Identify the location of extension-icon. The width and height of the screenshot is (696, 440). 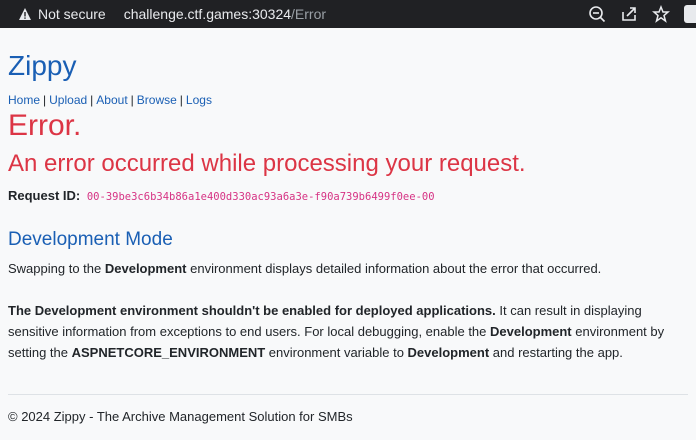
(690, 14).